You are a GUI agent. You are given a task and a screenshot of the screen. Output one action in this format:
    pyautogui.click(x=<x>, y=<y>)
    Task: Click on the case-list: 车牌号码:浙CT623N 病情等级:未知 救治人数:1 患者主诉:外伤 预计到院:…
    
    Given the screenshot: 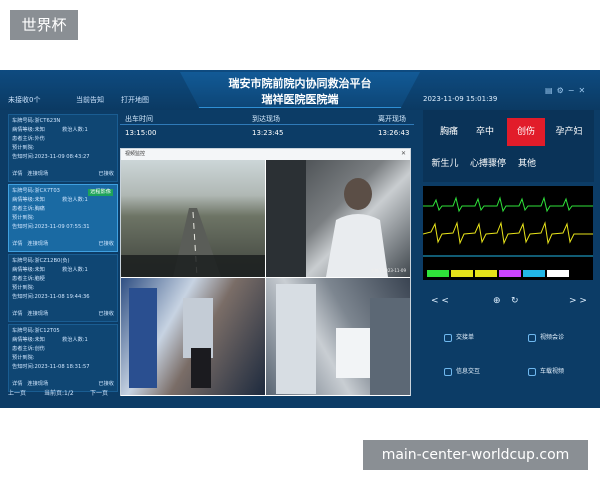 What is the action you would take?
    pyautogui.click(x=63, y=255)
    